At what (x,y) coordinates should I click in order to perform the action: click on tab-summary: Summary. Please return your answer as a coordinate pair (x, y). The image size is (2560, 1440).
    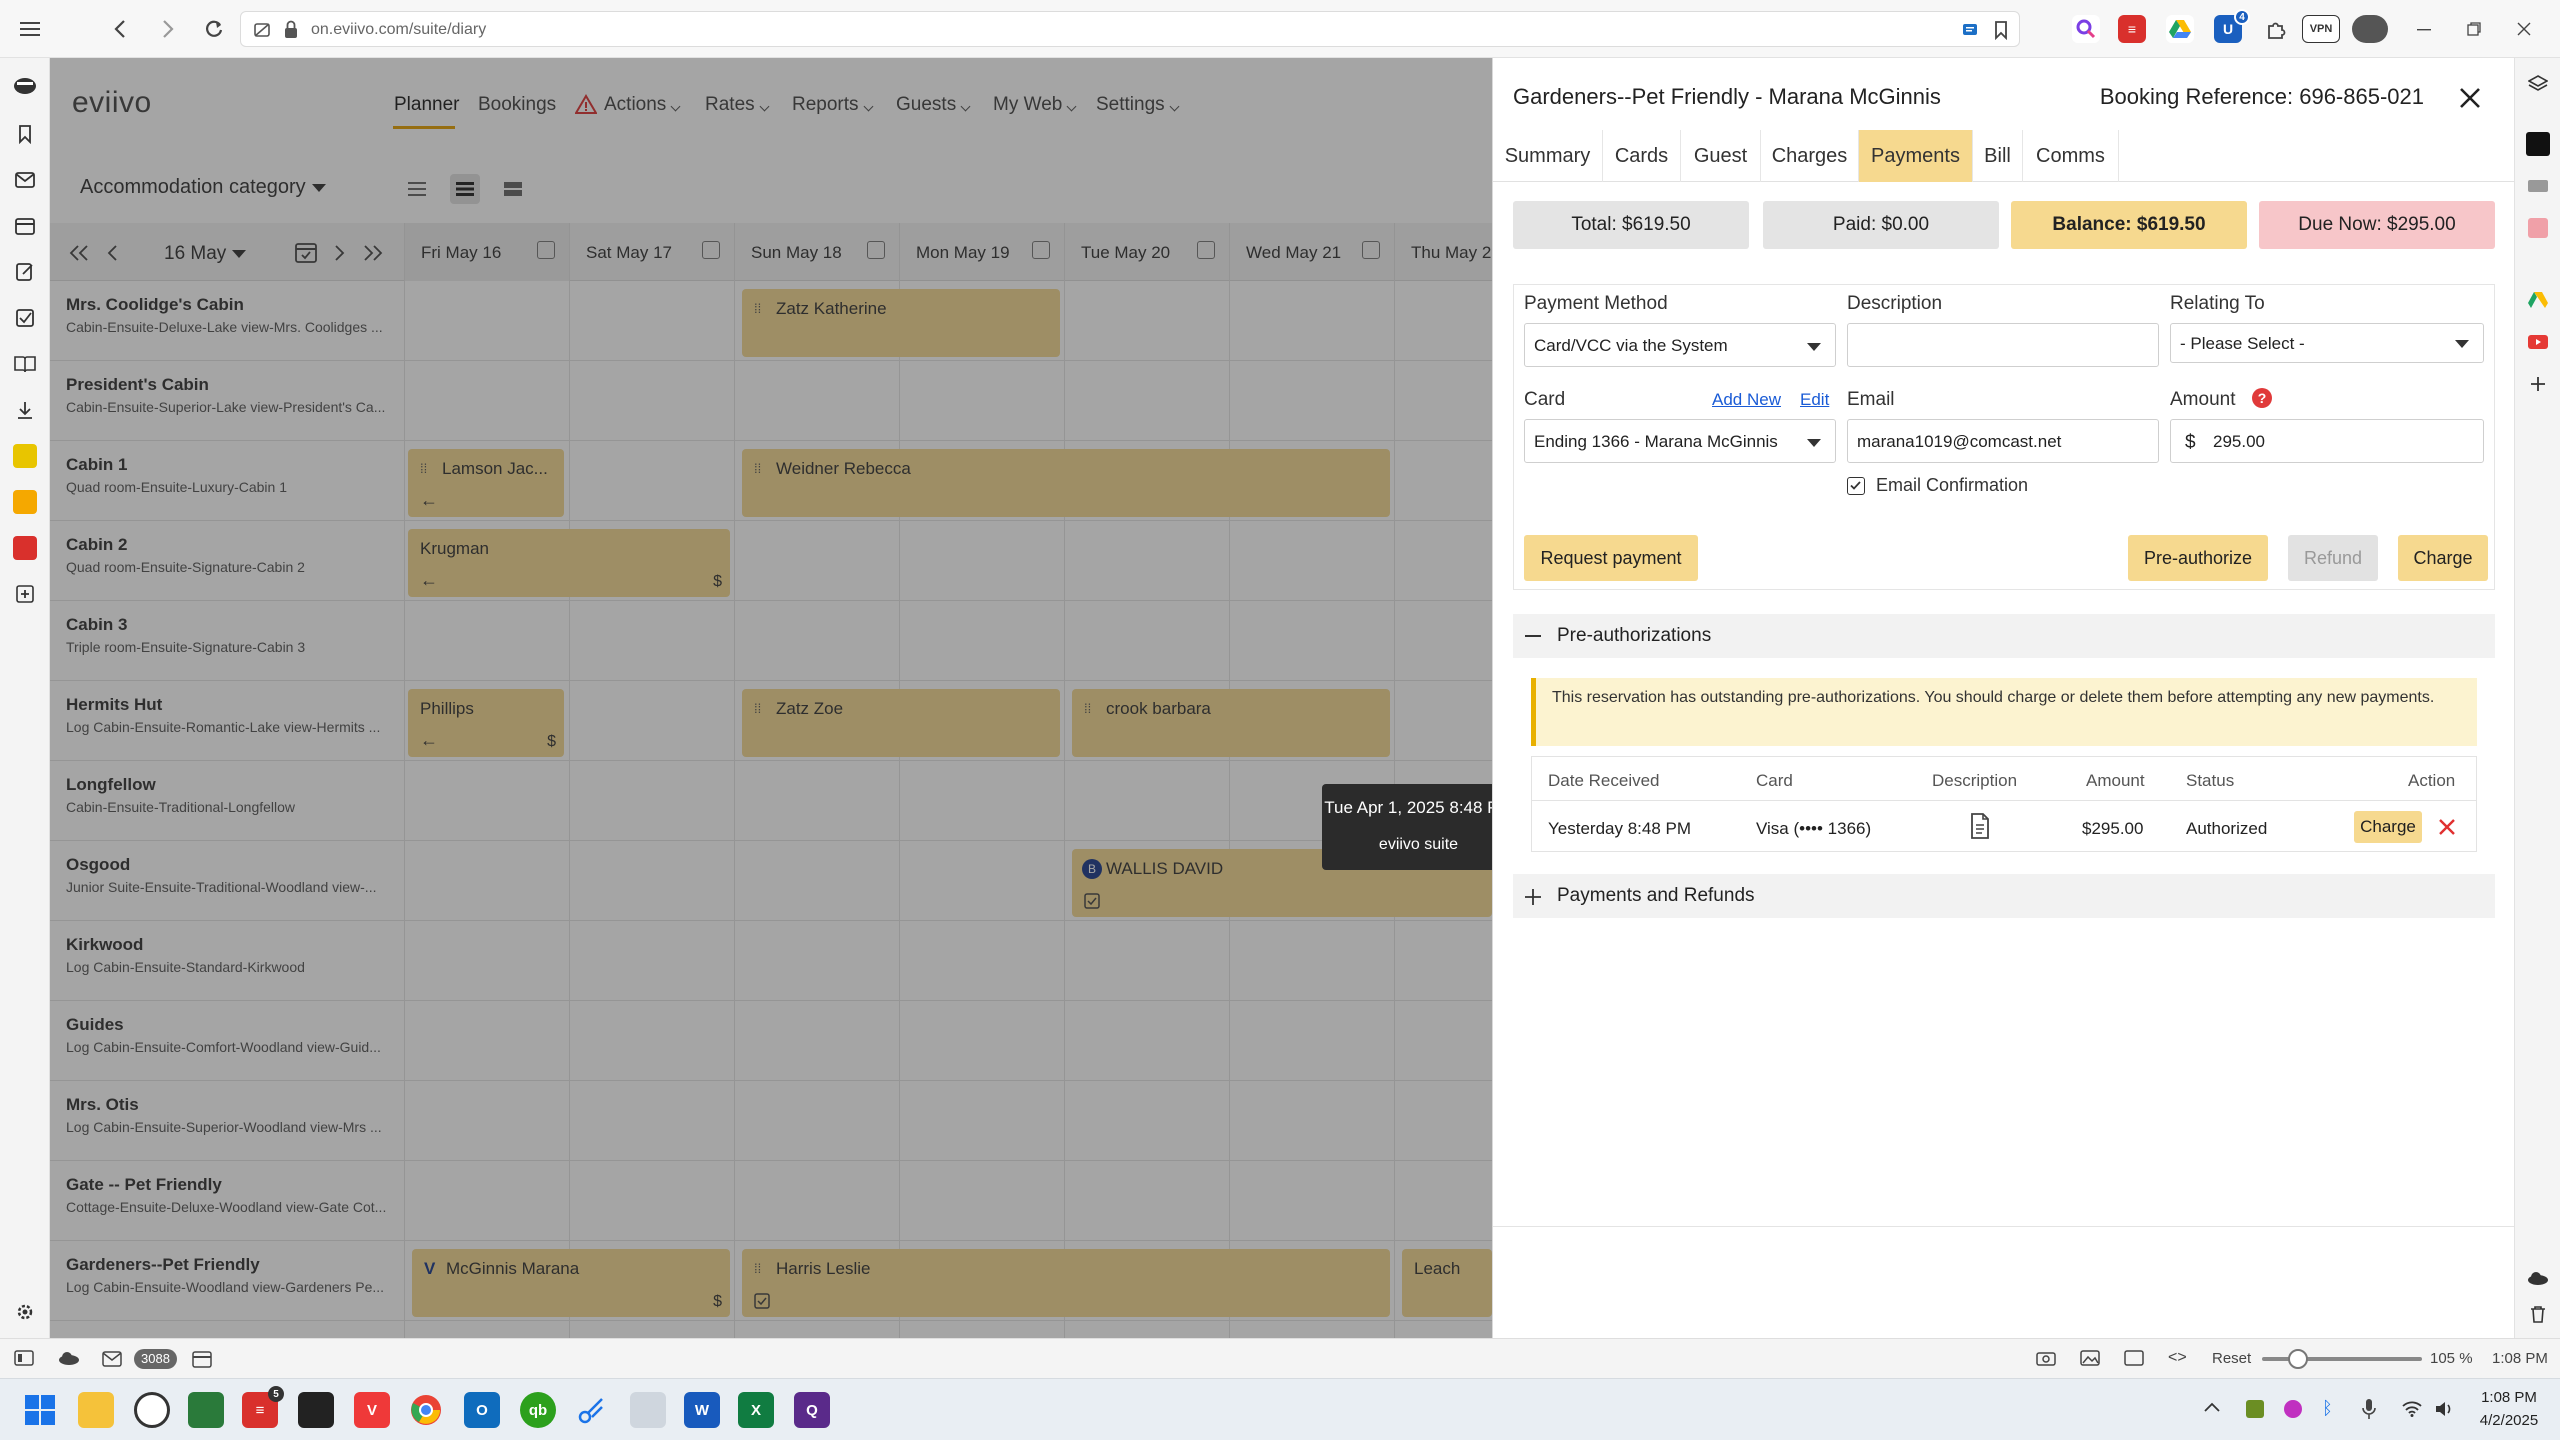
    Looking at the image, I should click on (1548, 156).